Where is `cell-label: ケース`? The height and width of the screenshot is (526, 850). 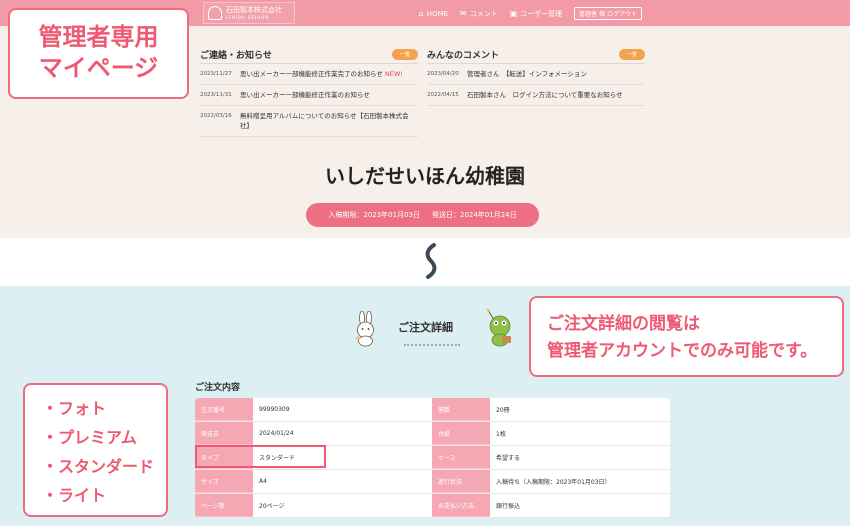 cell-label: ケース is located at coordinates (461, 457).